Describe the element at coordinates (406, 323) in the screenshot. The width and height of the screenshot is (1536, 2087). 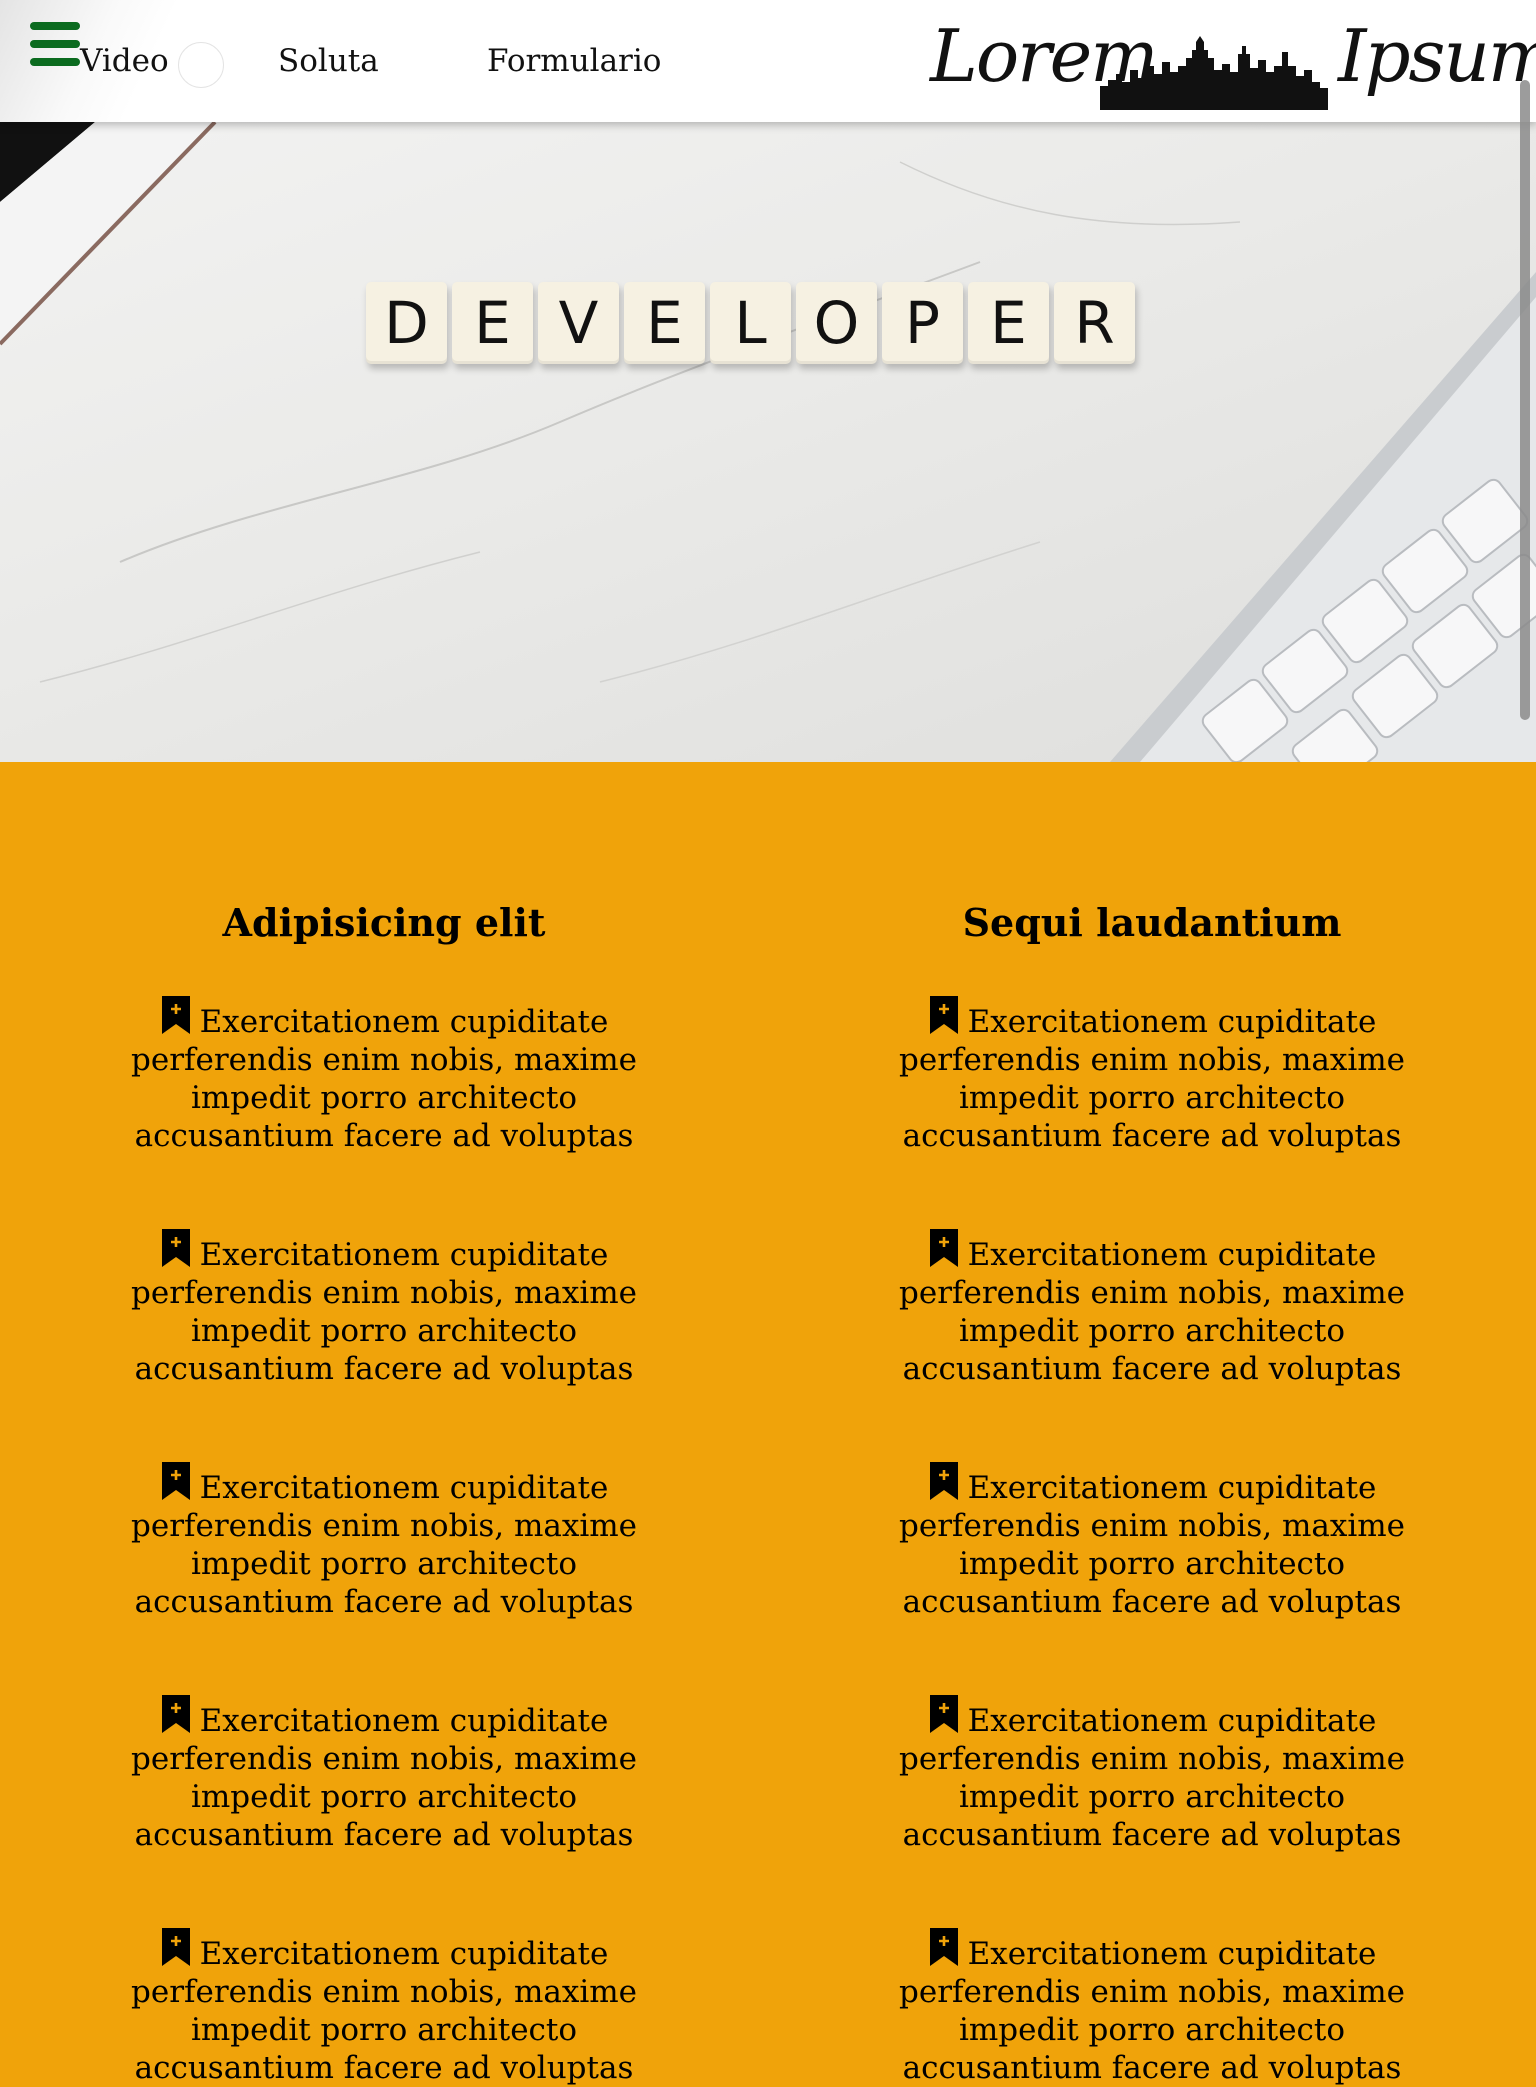
I see `letter-tile: D` at that location.